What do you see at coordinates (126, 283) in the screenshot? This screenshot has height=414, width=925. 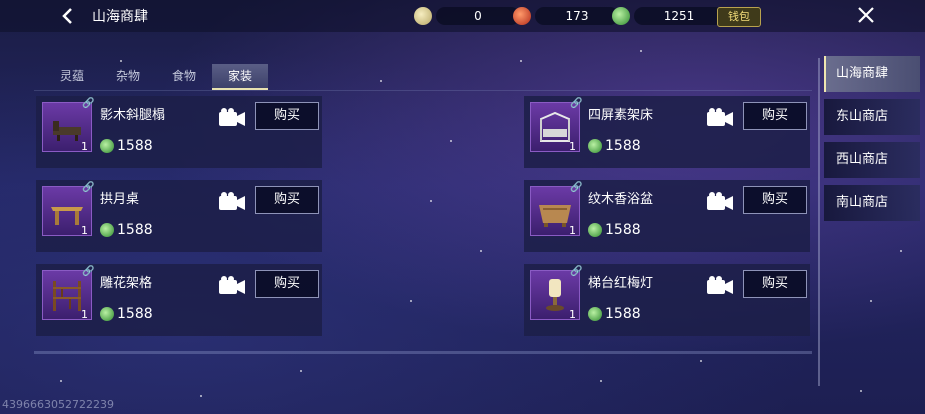 I see `item-name: 雕花架格` at bounding box center [126, 283].